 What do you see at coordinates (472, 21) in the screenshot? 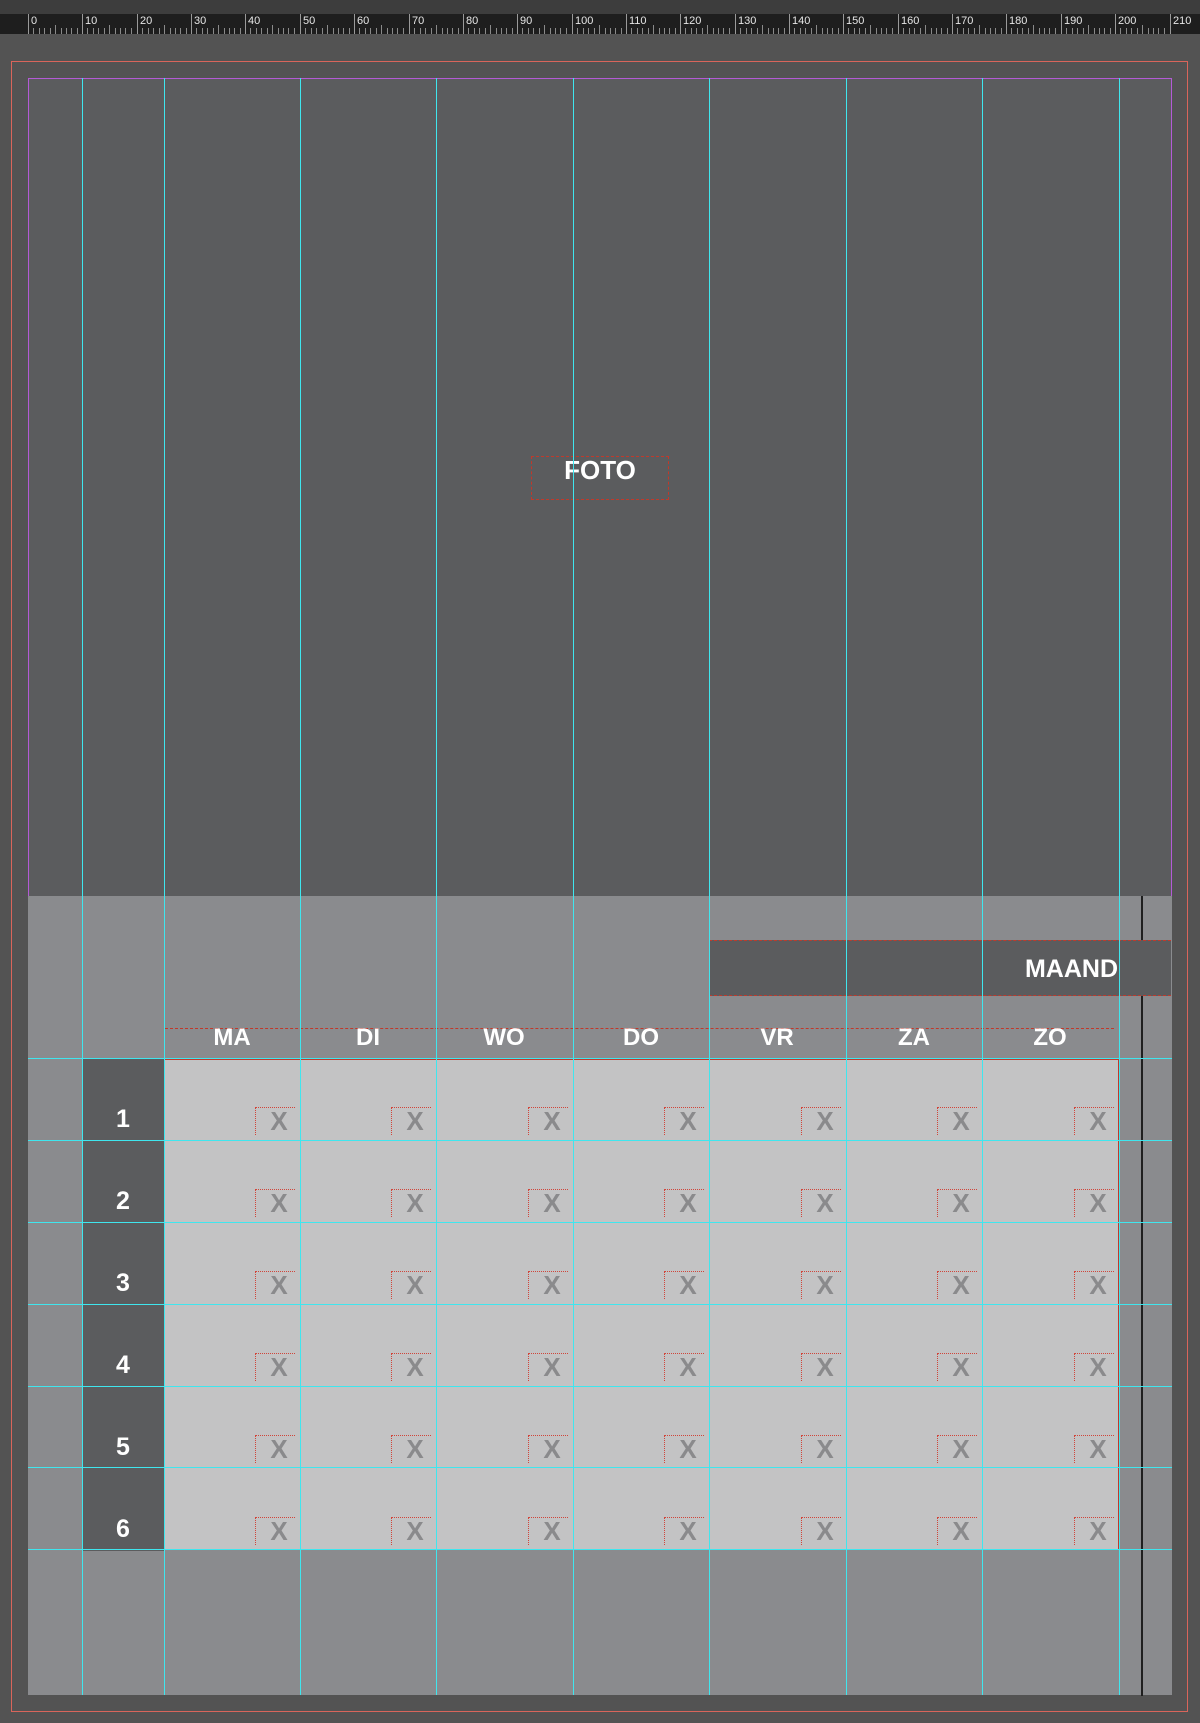
I see `ruler-label: 80` at bounding box center [472, 21].